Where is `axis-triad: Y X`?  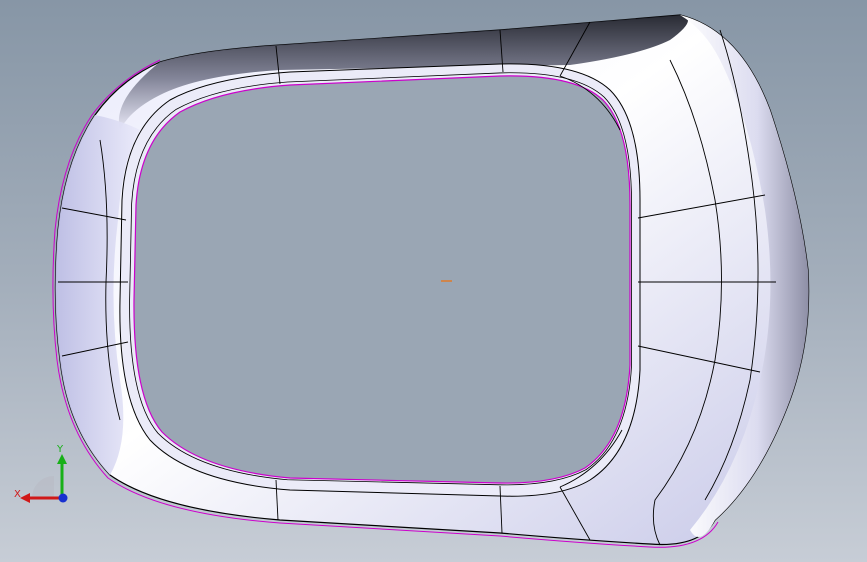
axis-triad: Y X is located at coordinates (47, 475).